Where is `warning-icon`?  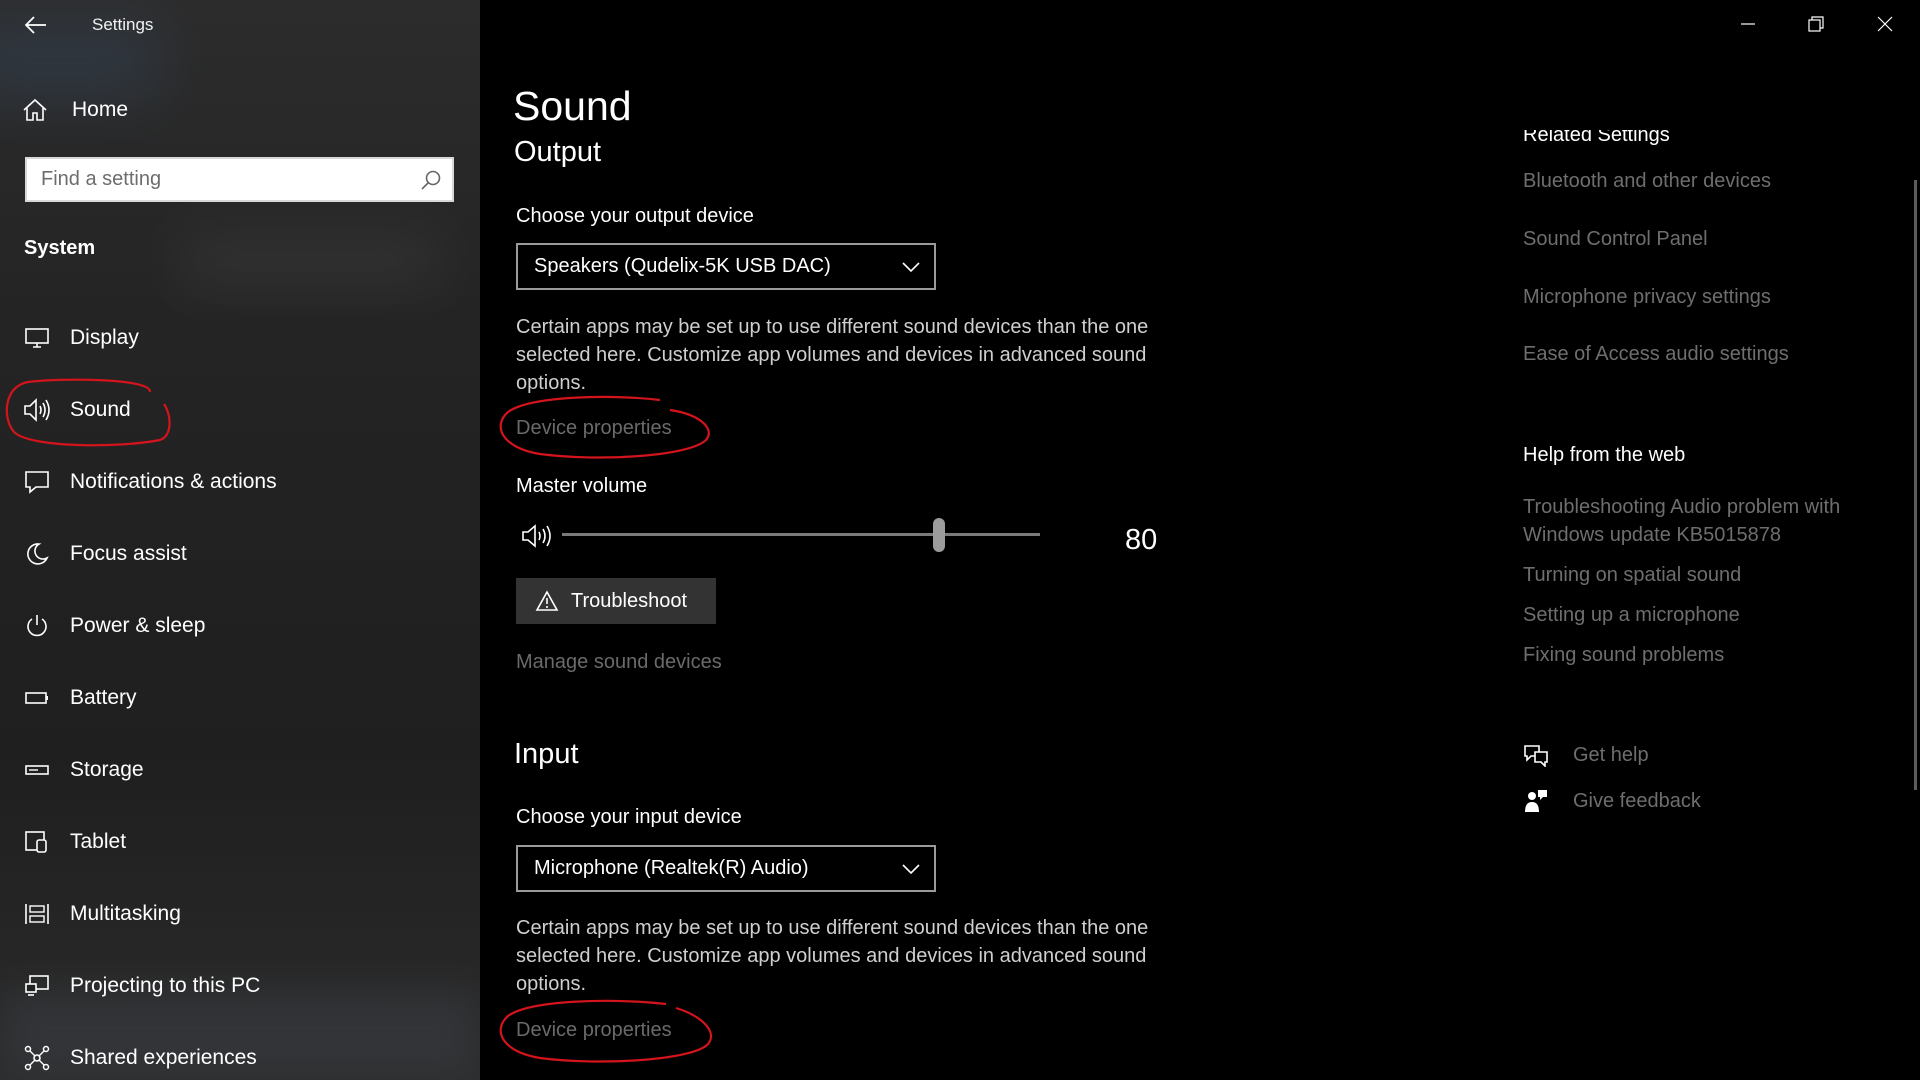
warning-icon is located at coordinates (547, 600).